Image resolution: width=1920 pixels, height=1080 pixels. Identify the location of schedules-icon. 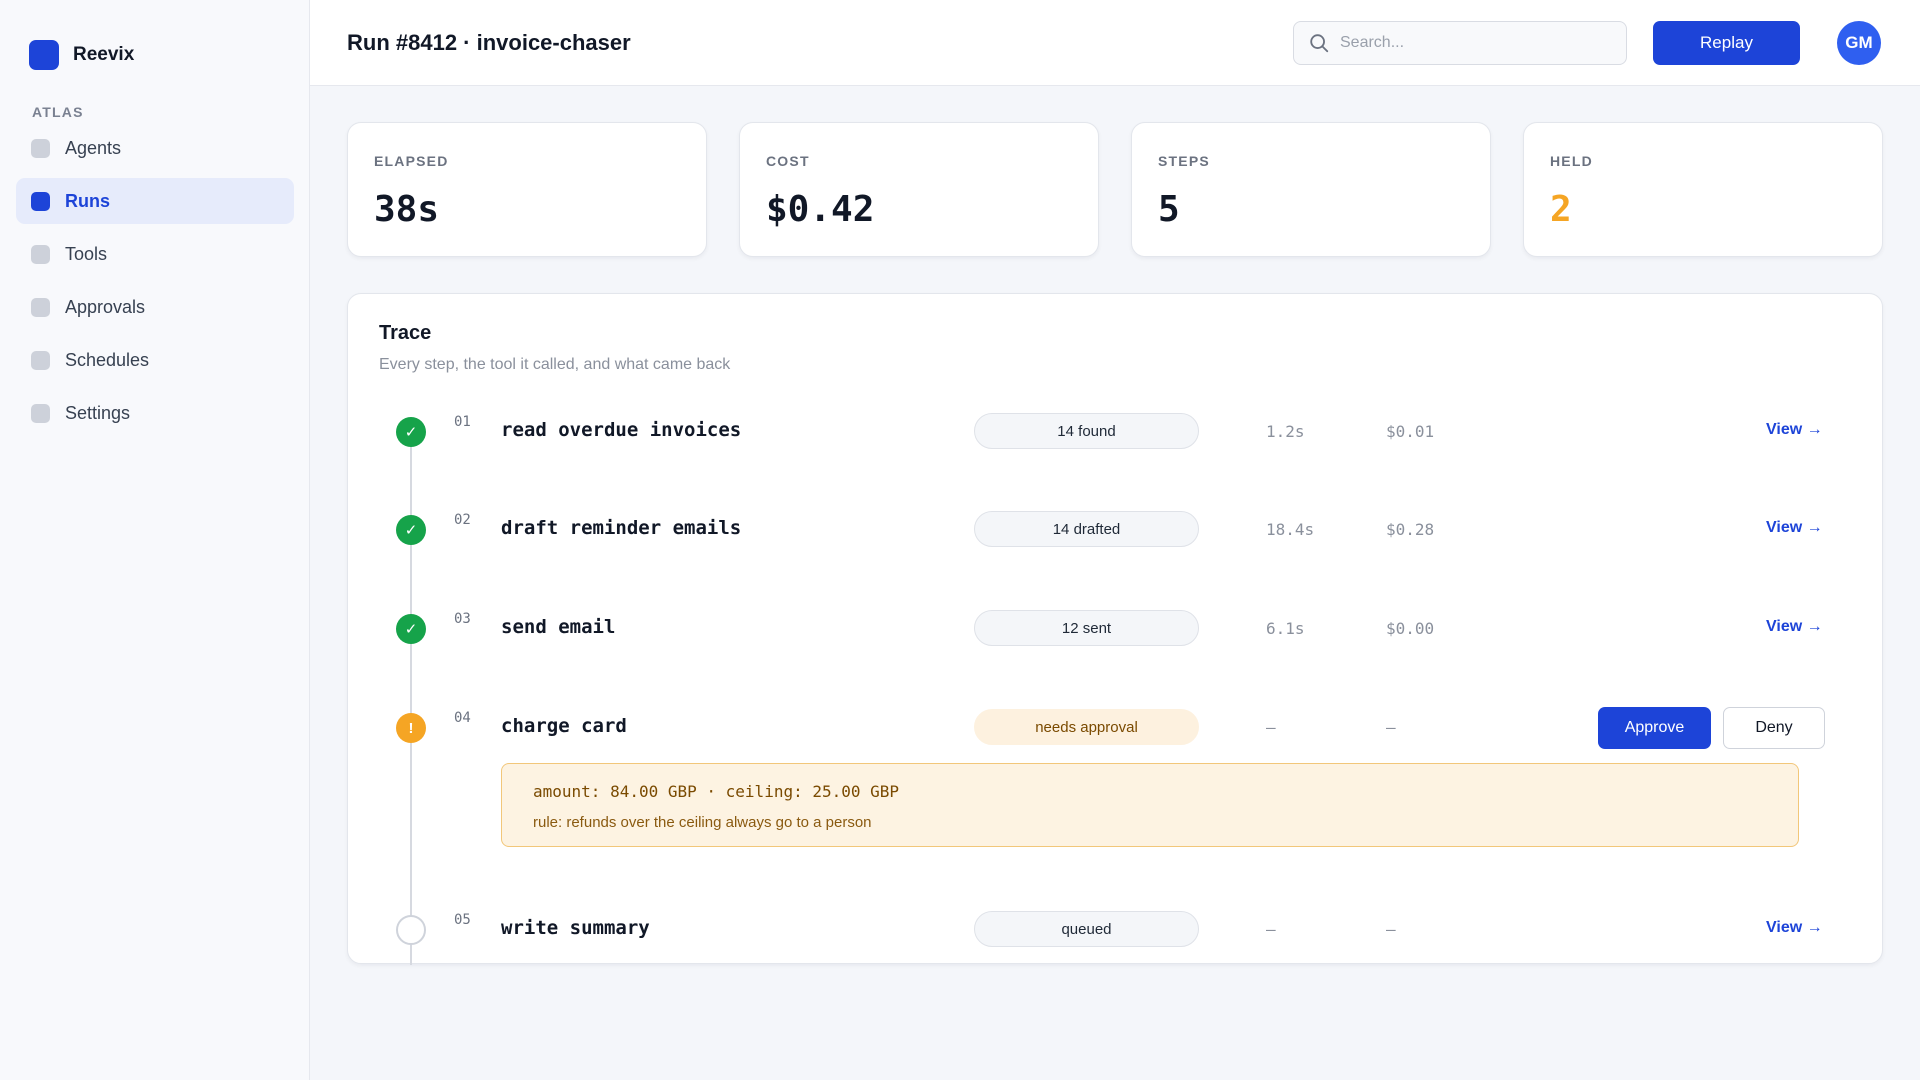
(40, 360).